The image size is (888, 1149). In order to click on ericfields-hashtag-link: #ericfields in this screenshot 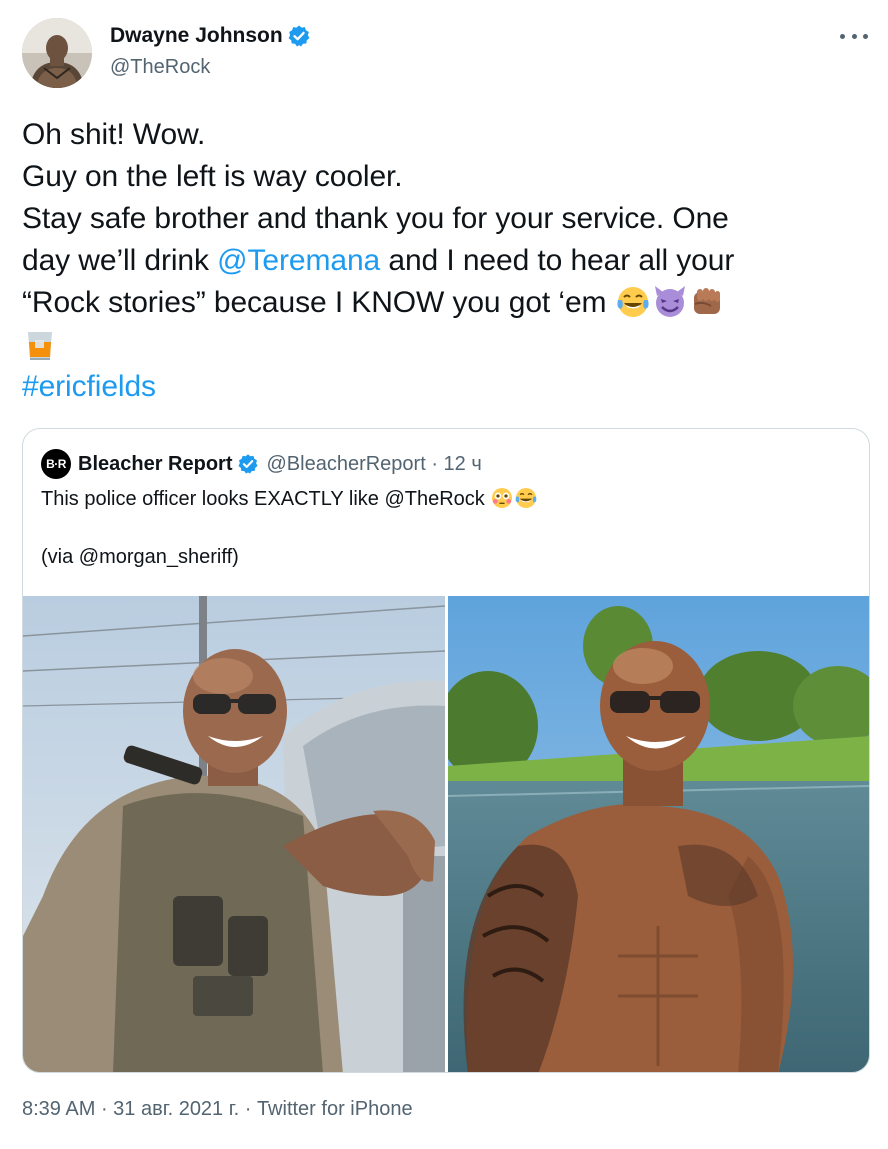, I will do `click(445, 387)`.